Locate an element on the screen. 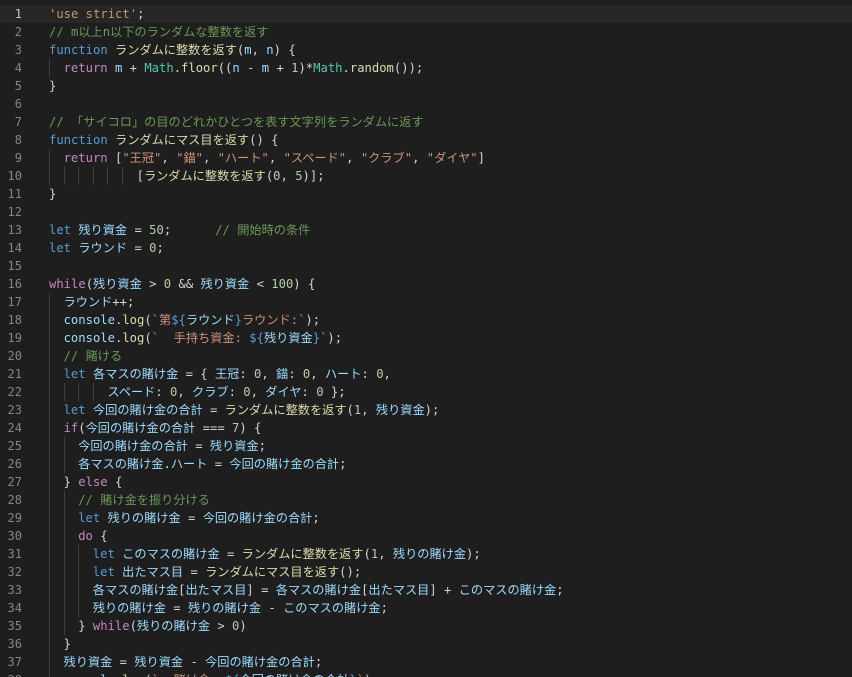 This screenshot has width=852, height=677. code-line: 21 let 各マスの賭け金 = { 王冠: 0, 錨: 0, ハート: 0, is located at coordinates (426, 374).